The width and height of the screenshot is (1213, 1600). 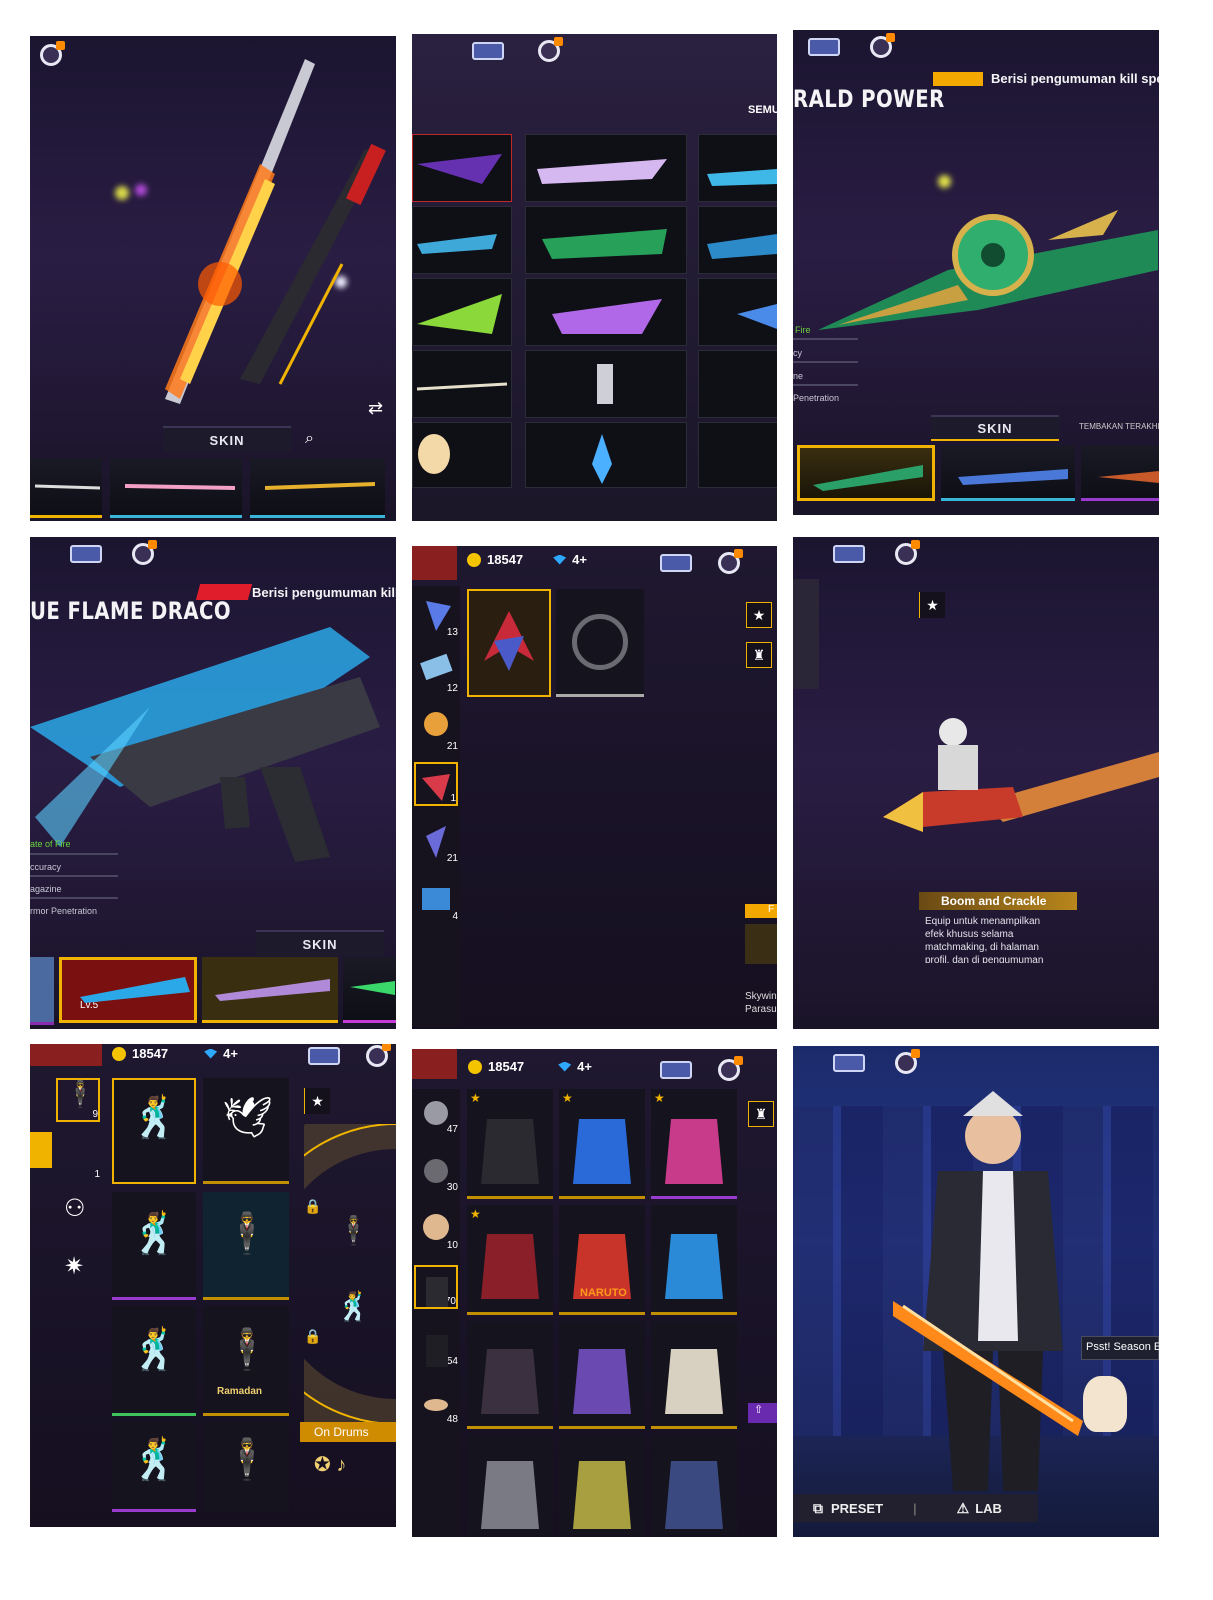 I want to click on emote-name: On Drums, so click(x=341, y=1432).